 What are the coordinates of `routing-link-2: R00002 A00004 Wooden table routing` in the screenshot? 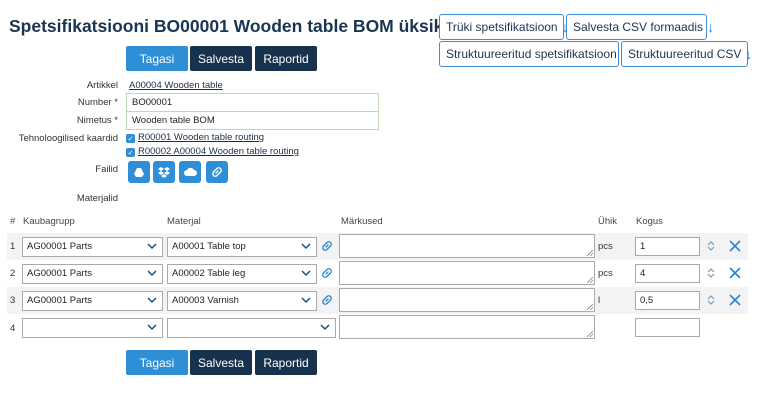 It's located at (218, 151).